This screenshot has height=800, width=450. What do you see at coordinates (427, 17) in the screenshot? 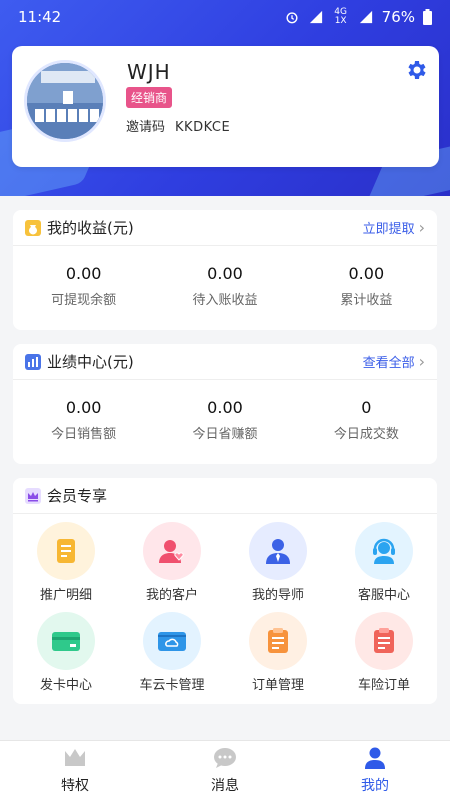
I see `battery-icon` at bounding box center [427, 17].